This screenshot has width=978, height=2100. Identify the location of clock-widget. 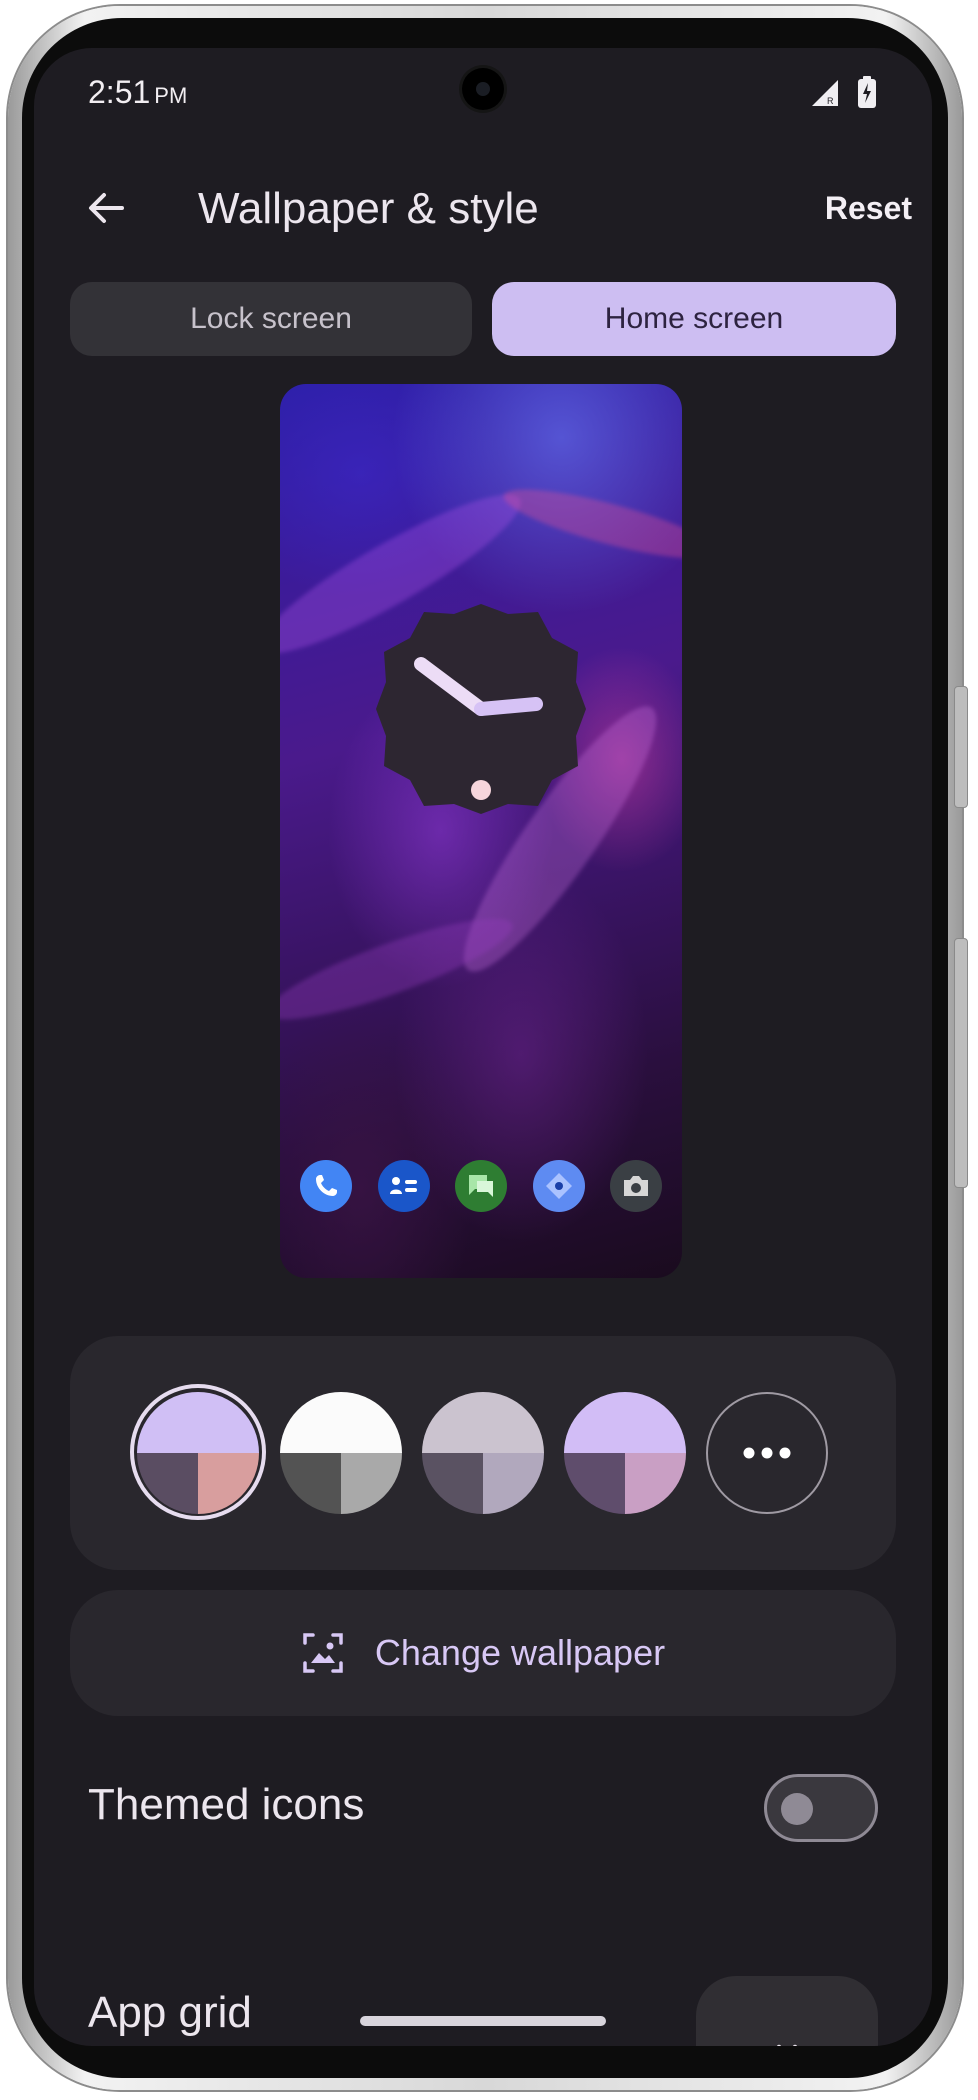
(481, 709).